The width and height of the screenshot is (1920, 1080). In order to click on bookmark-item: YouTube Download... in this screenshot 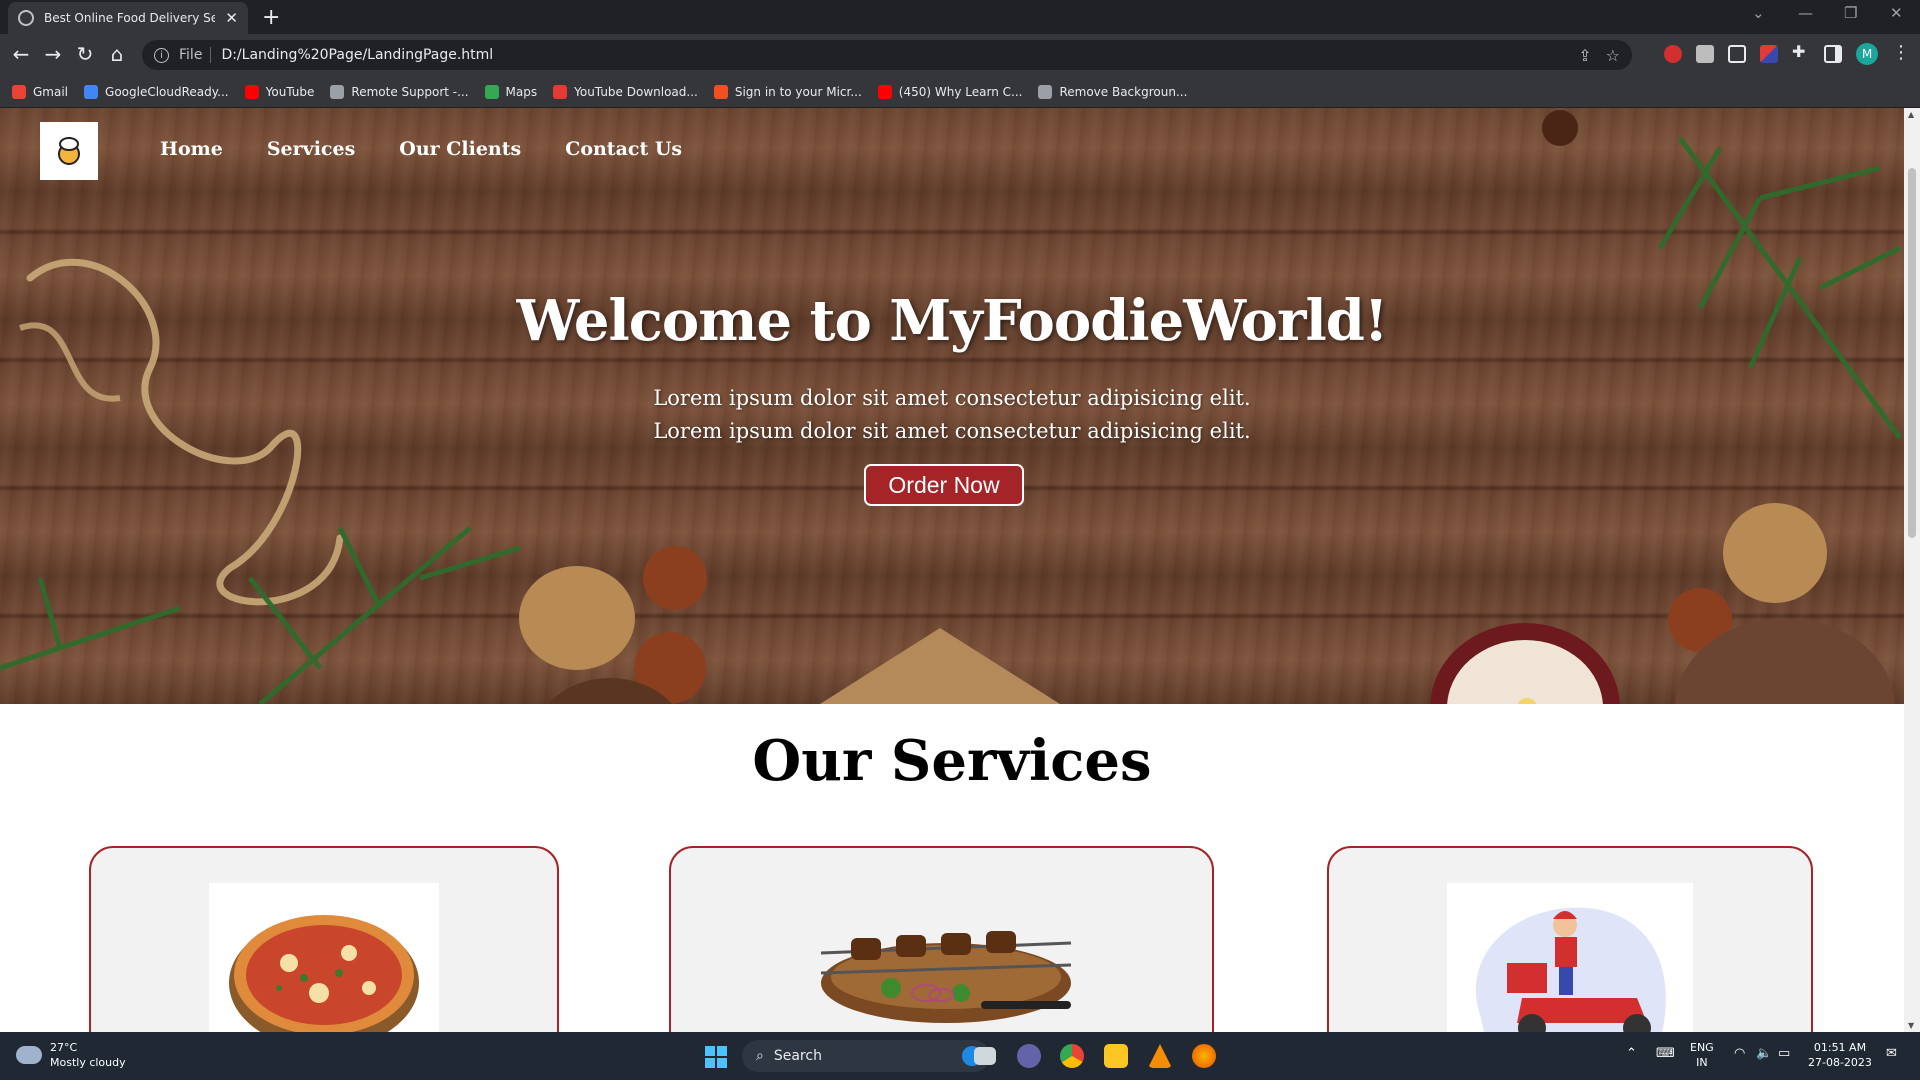, I will do `click(625, 91)`.